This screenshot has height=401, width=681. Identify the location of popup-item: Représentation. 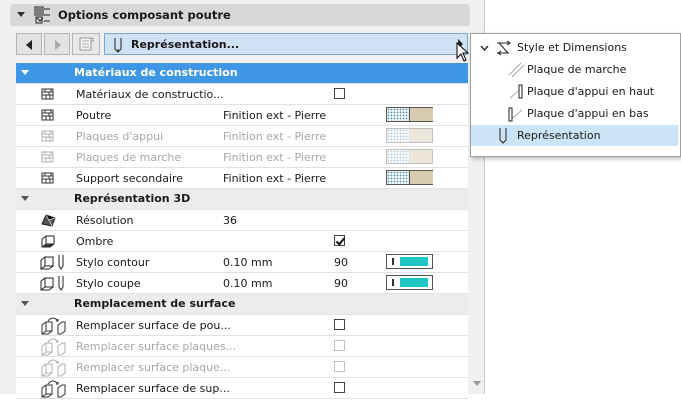
(574, 135).